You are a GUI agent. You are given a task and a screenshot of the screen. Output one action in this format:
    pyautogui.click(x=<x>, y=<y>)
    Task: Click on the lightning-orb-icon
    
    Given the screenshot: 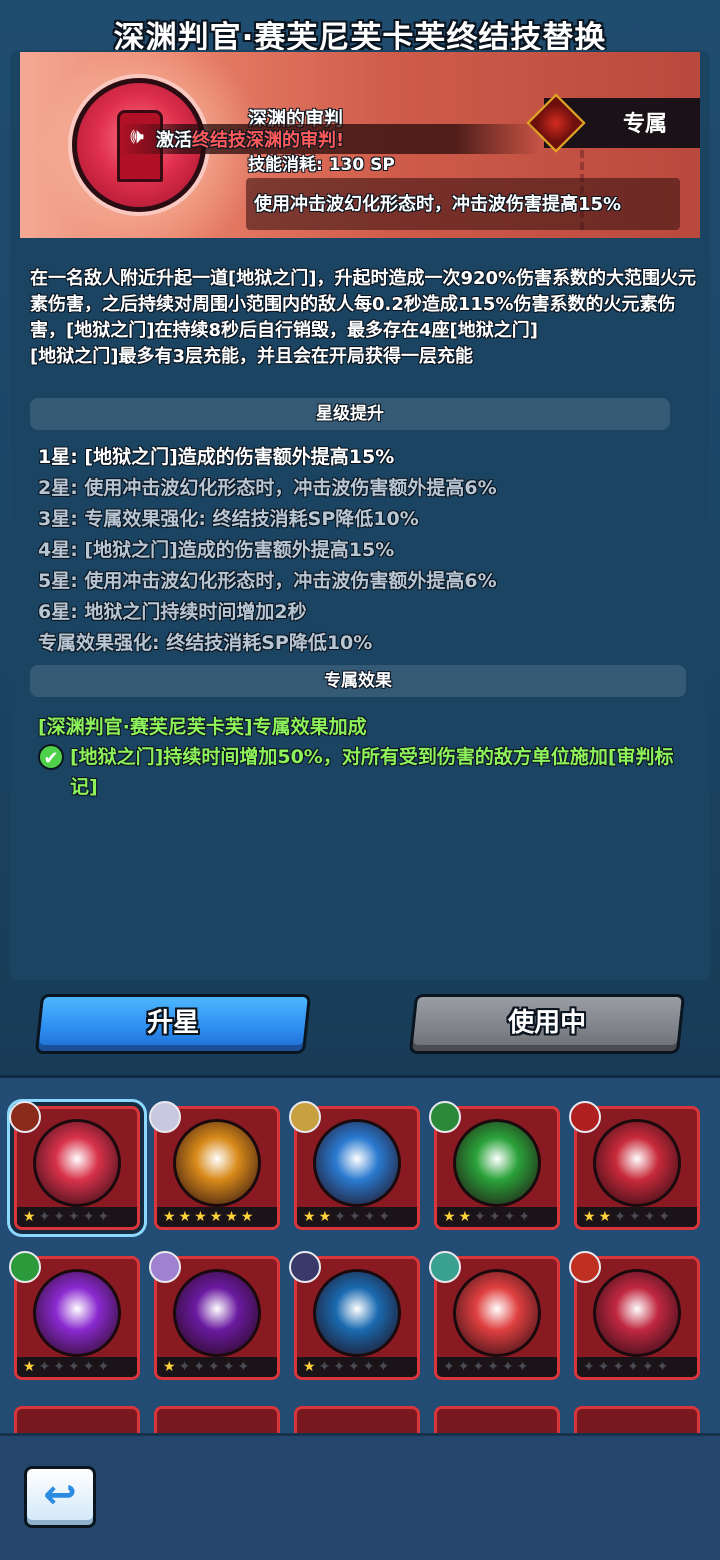 What is the action you would take?
    pyautogui.click(x=217, y=1163)
    